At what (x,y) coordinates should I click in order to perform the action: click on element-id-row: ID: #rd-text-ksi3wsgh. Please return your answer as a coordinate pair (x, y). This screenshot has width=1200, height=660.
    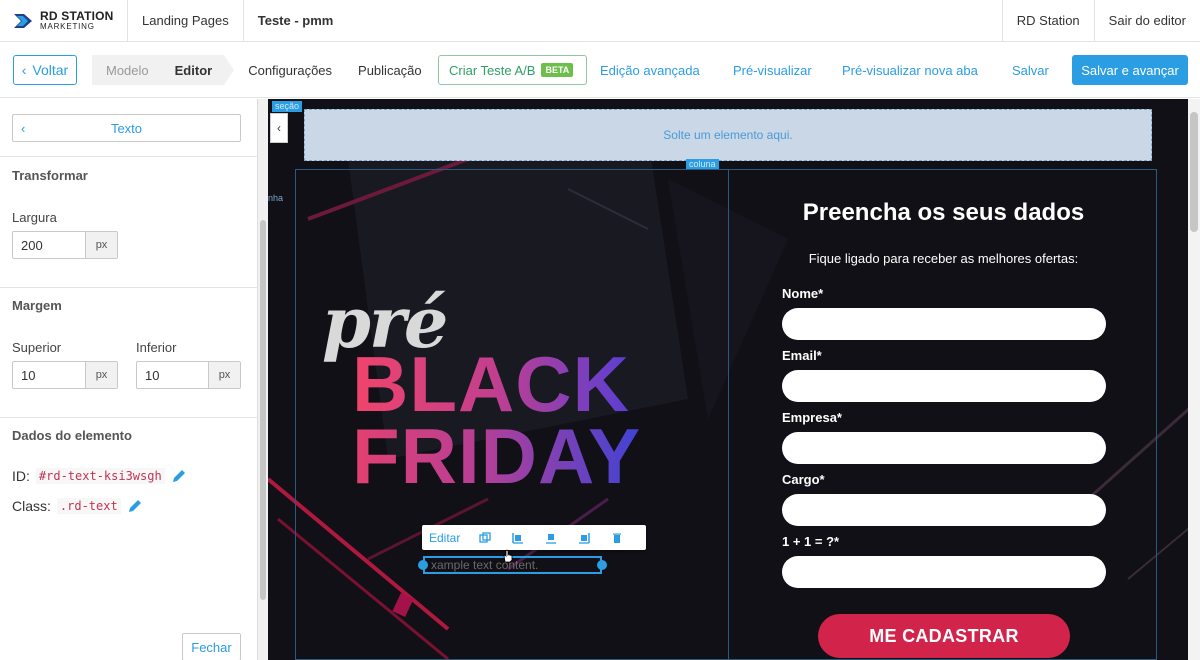
    Looking at the image, I should click on (99, 476).